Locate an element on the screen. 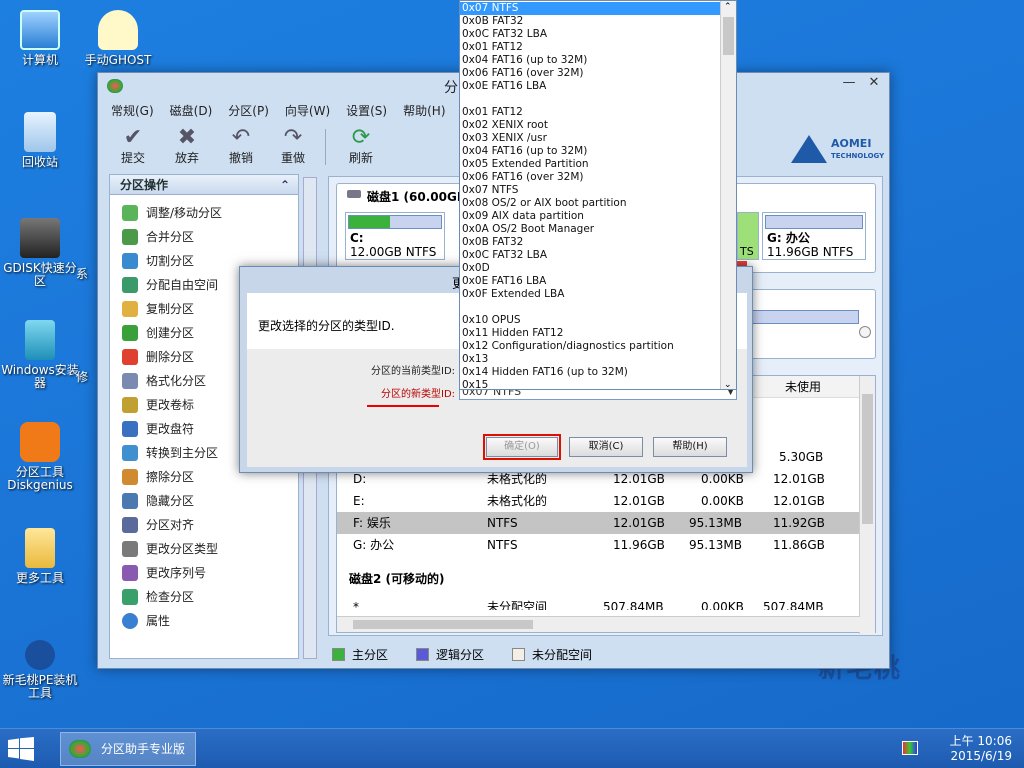 This screenshot has height=768, width=1024. desktop-icon-diskgenius: 分区工具Diskgenius is located at coordinates (40, 457).